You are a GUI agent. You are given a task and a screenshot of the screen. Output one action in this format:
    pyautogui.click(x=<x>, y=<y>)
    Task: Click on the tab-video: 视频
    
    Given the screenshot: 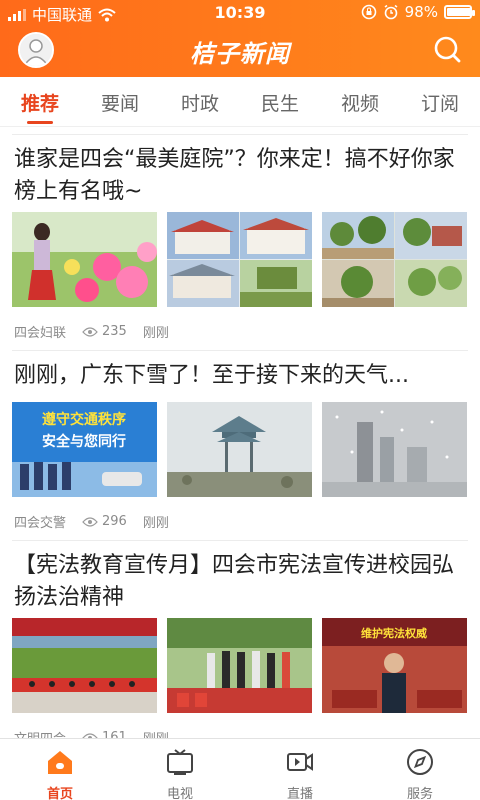 What is the action you would take?
    pyautogui.click(x=360, y=102)
    